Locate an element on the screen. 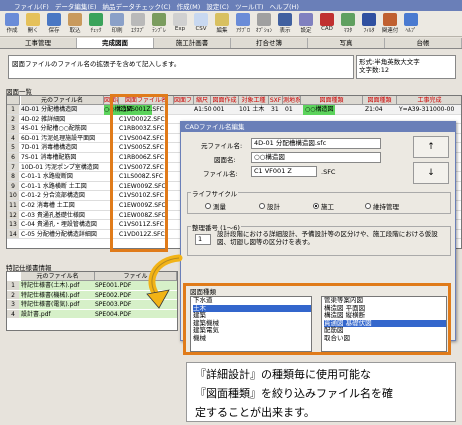 The width and height of the screenshot is (462, 425). orig-input: 4D-01 分配槽構造図.sfc is located at coordinates (316, 143).